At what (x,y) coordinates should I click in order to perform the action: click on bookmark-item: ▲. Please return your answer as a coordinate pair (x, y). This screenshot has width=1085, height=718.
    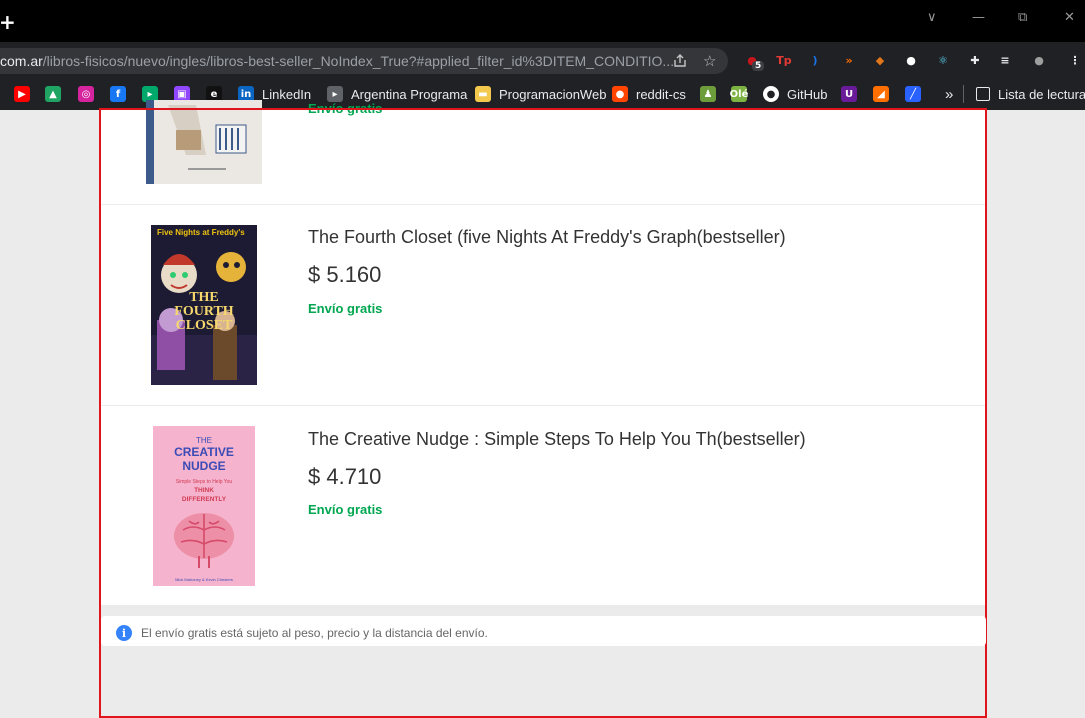
    Looking at the image, I should click on (53, 94).